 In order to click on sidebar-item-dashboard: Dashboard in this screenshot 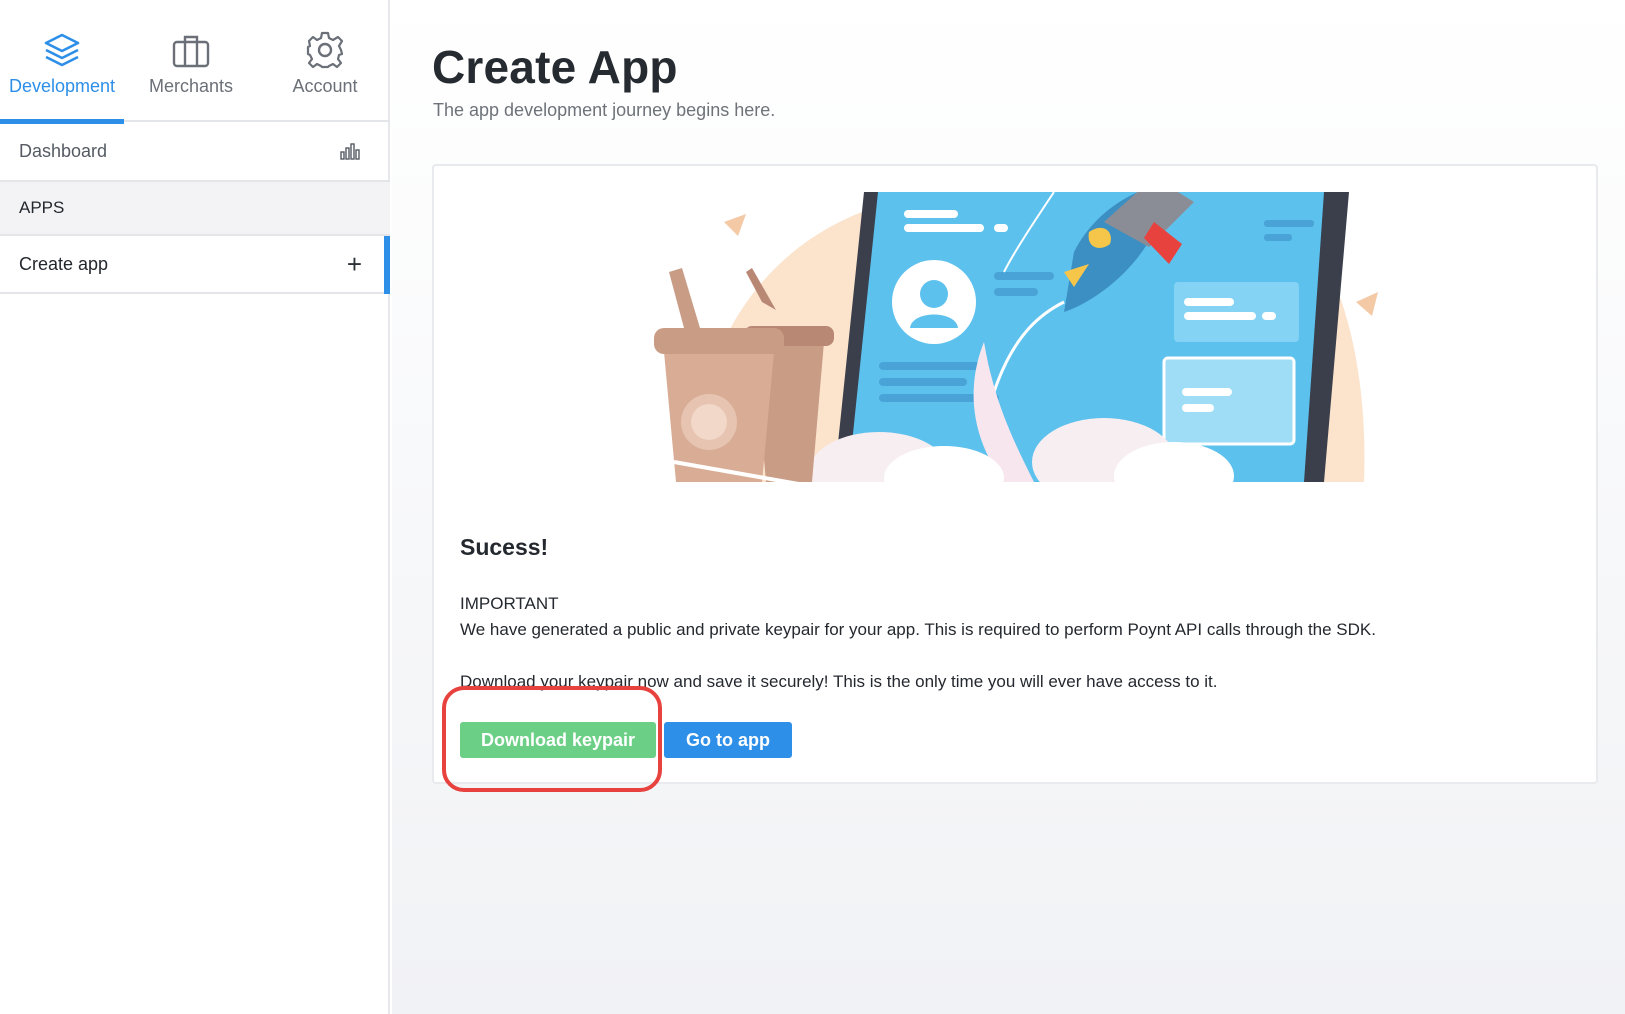, I will do `click(195, 152)`.